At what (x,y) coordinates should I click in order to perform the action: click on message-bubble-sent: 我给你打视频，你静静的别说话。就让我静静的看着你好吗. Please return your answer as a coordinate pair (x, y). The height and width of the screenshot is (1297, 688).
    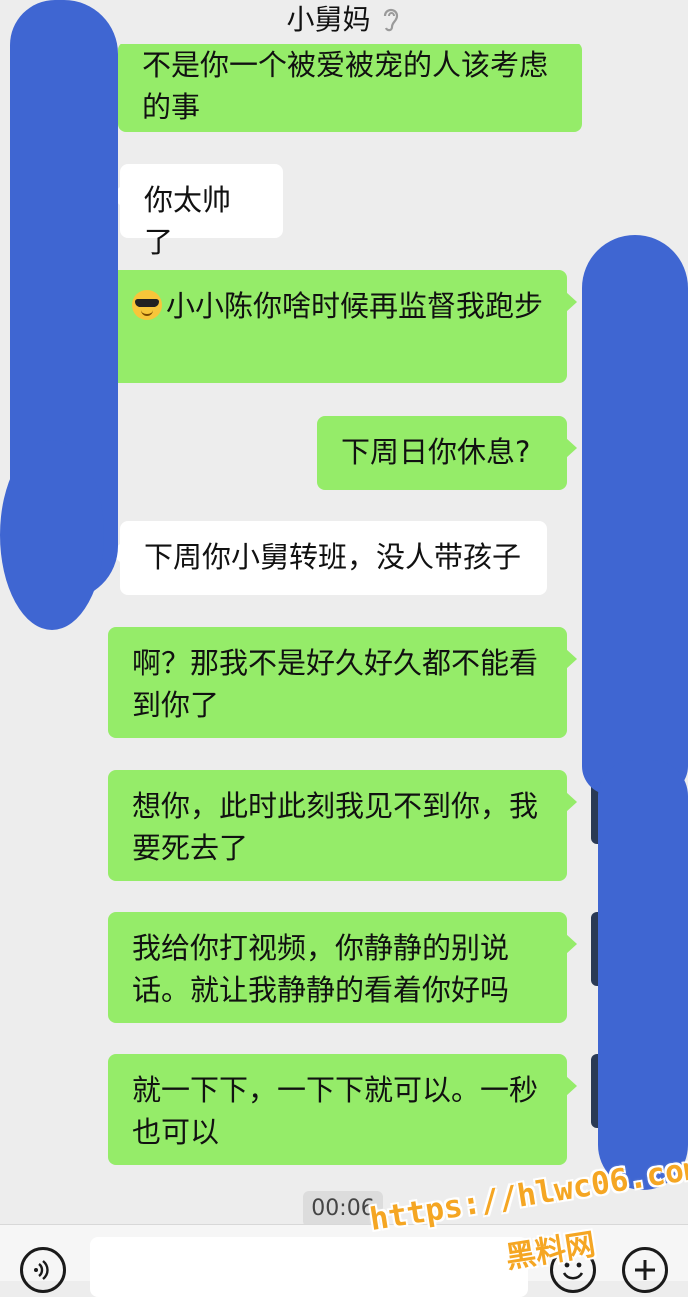
    Looking at the image, I should click on (342, 967).